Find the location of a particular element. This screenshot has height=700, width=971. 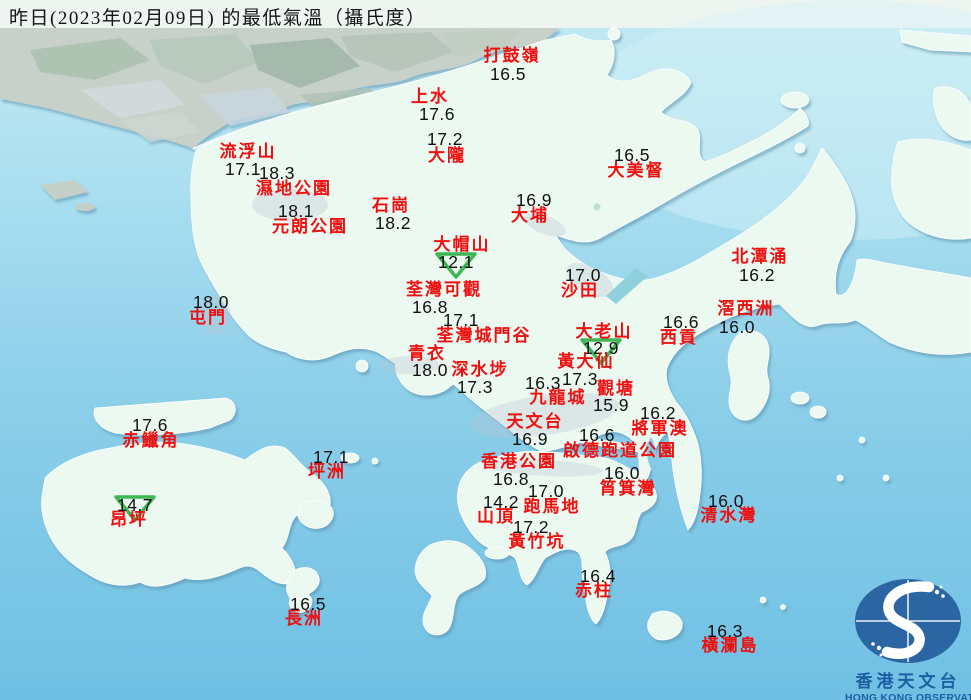

station-temperature: 16.4 is located at coordinates (598, 576).